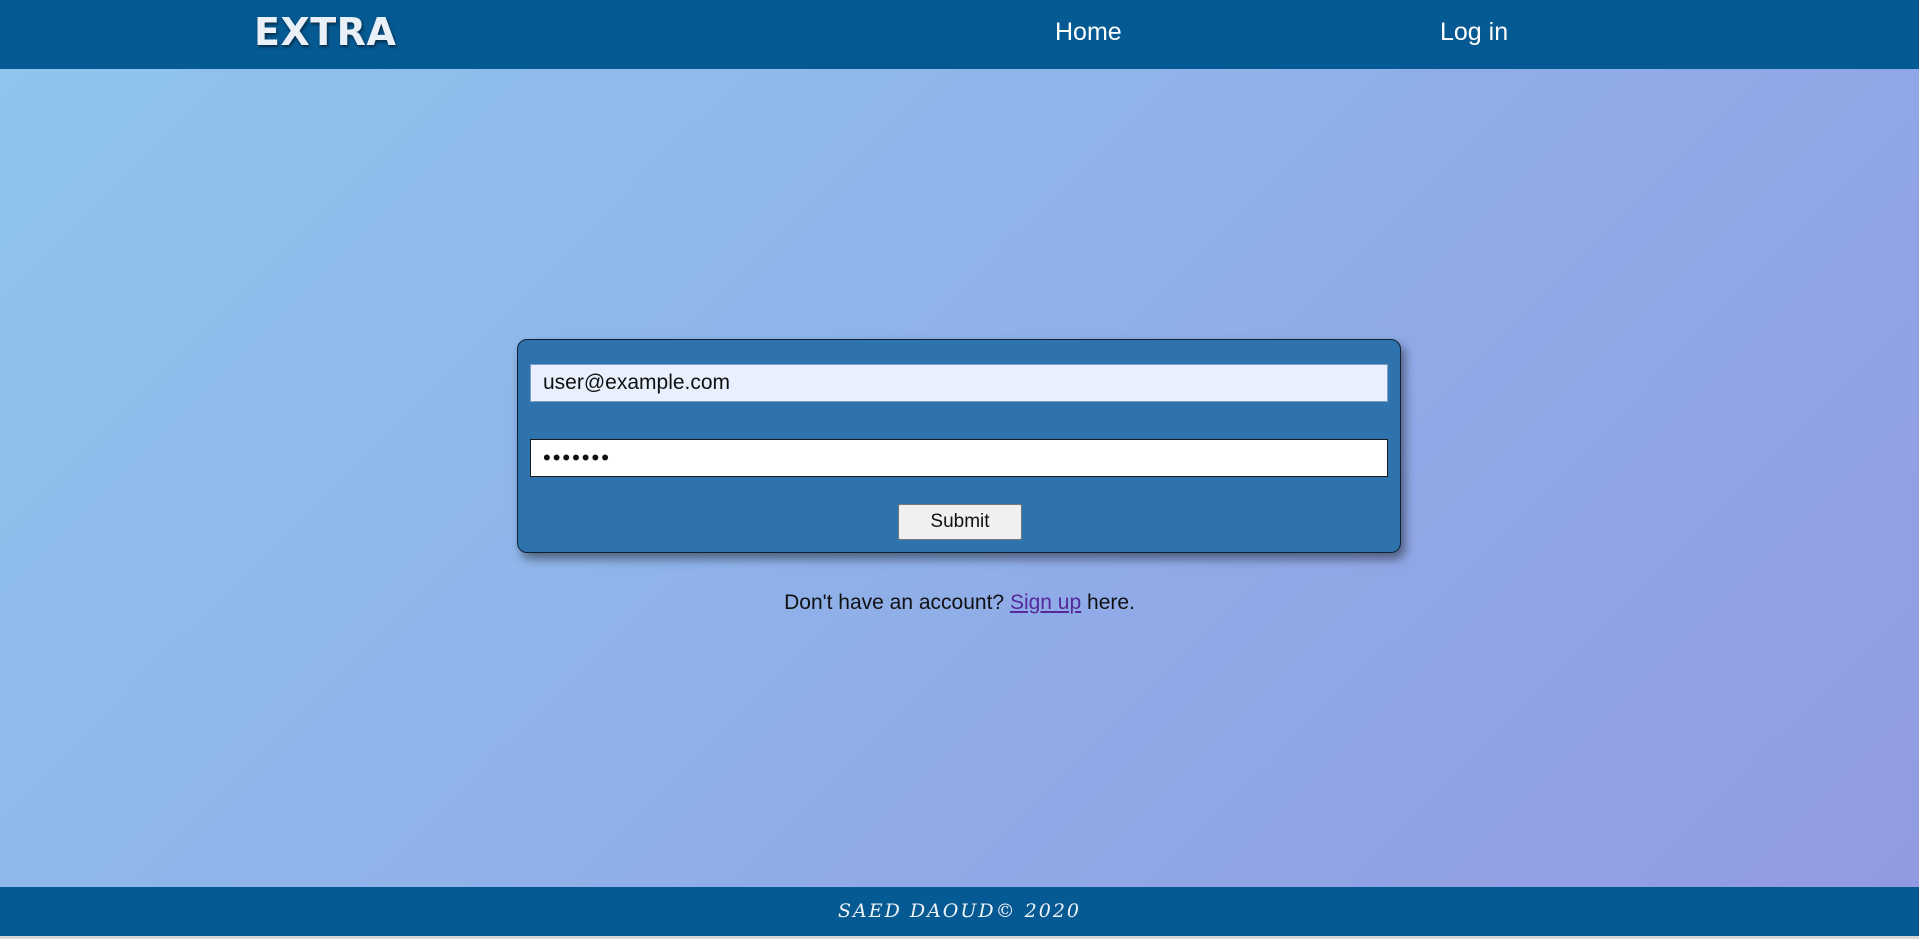 The image size is (1919, 939). Describe the element at coordinates (959, 34) in the screenshot. I see `top-navbar: EXTRA Home Log in` at that location.